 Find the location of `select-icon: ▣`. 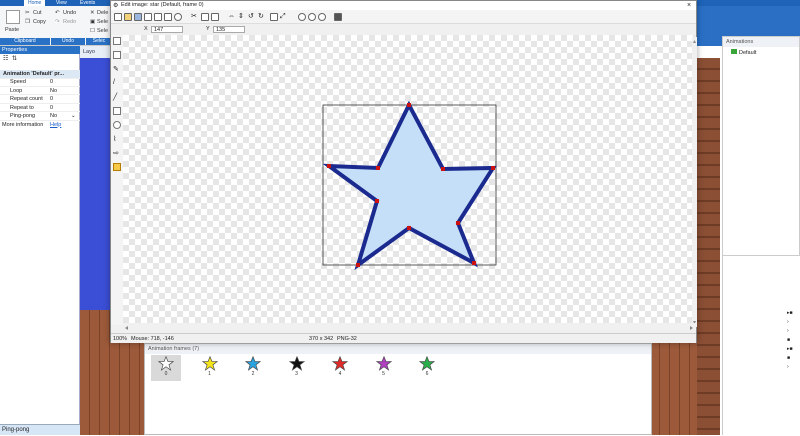

select-icon: ▣ is located at coordinates (93, 22).